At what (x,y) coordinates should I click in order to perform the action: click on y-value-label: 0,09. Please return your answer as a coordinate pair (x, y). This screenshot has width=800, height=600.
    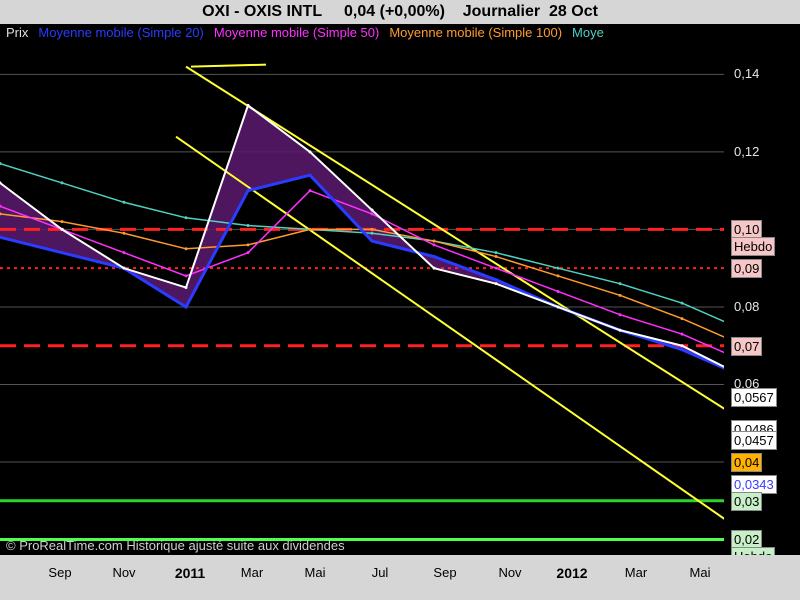
    Looking at the image, I should click on (747, 269).